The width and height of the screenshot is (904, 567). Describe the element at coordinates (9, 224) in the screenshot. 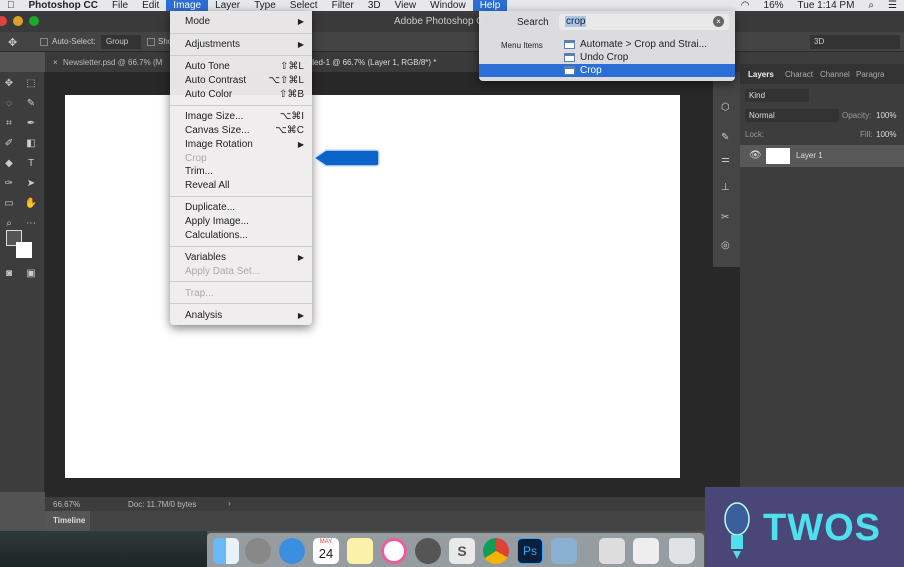

I see `zoom-tool-icon: ⌕` at that location.